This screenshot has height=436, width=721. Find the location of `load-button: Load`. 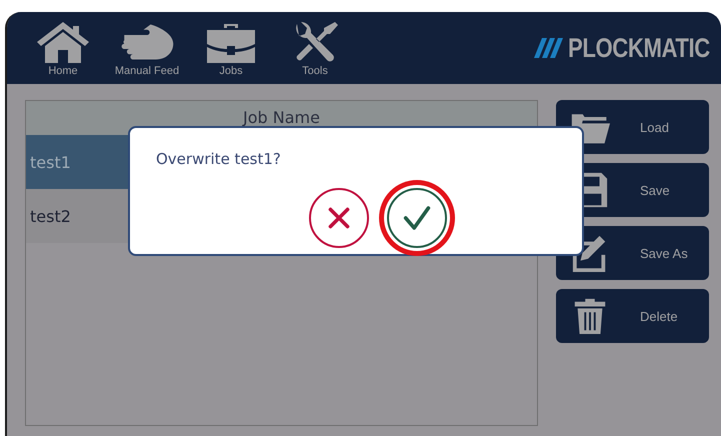

load-button: Load is located at coordinates (632, 127).